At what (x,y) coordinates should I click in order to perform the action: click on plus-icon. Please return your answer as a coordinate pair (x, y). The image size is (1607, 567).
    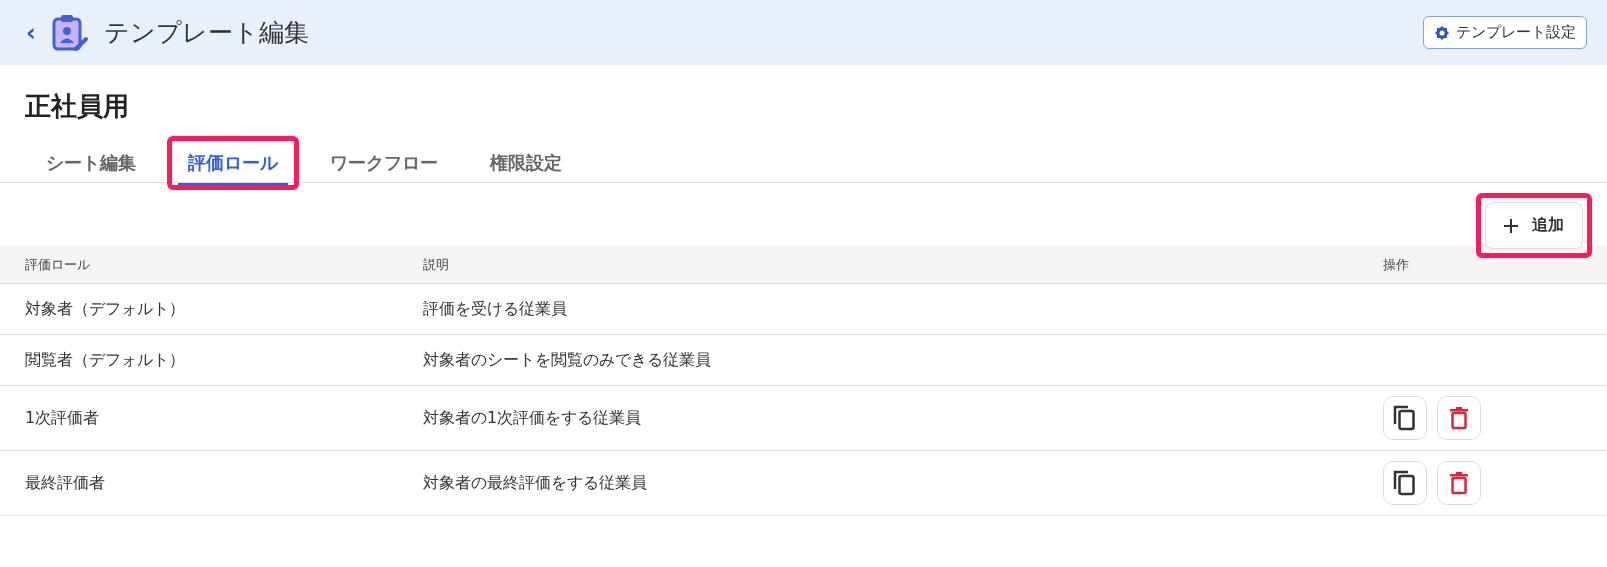
    Looking at the image, I should click on (1511, 225).